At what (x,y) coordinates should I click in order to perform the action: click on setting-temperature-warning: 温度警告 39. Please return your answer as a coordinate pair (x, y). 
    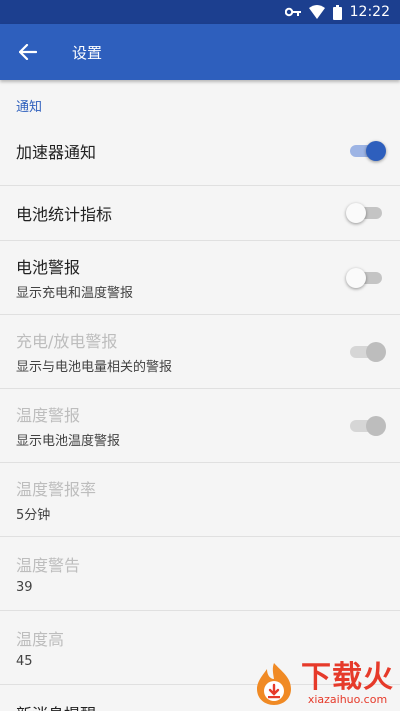
    Looking at the image, I should click on (200, 574).